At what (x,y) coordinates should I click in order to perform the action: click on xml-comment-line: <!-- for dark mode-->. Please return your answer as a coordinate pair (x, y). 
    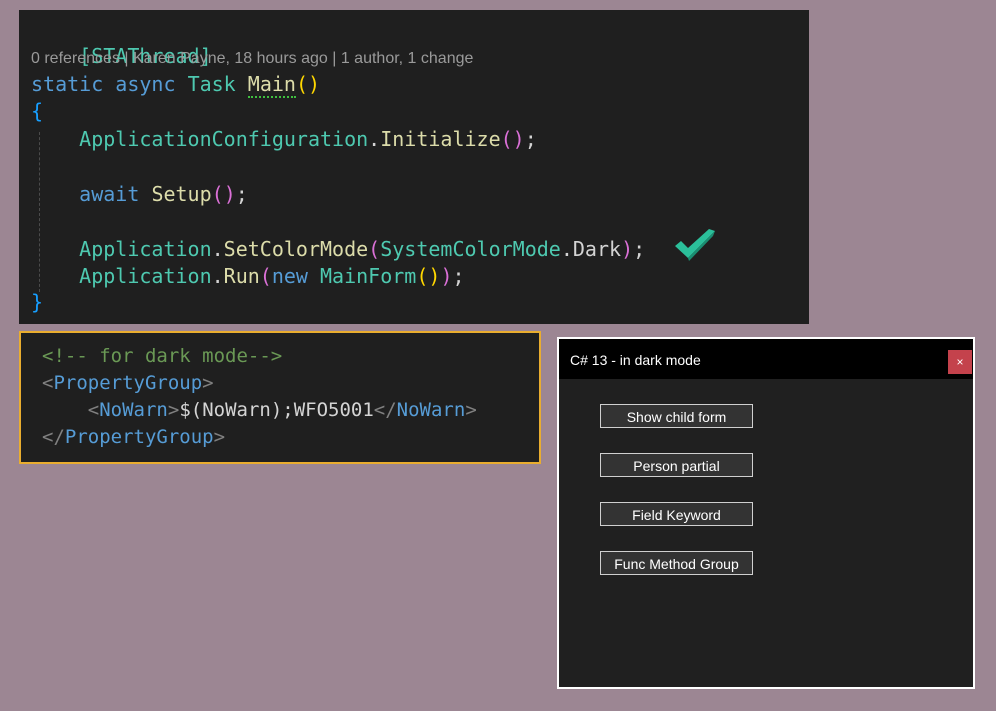
    Looking at the image, I should click on (162, 356).